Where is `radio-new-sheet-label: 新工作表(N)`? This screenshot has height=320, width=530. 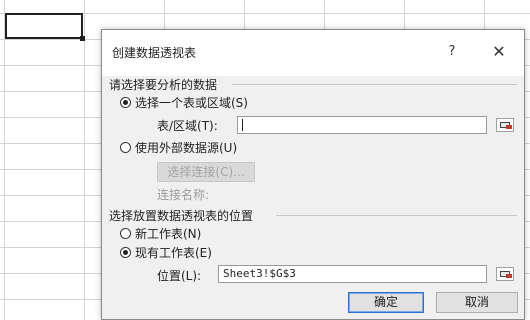
radio-new-sheet-label: 新工作表(N) is located at coordinates (168, 234).